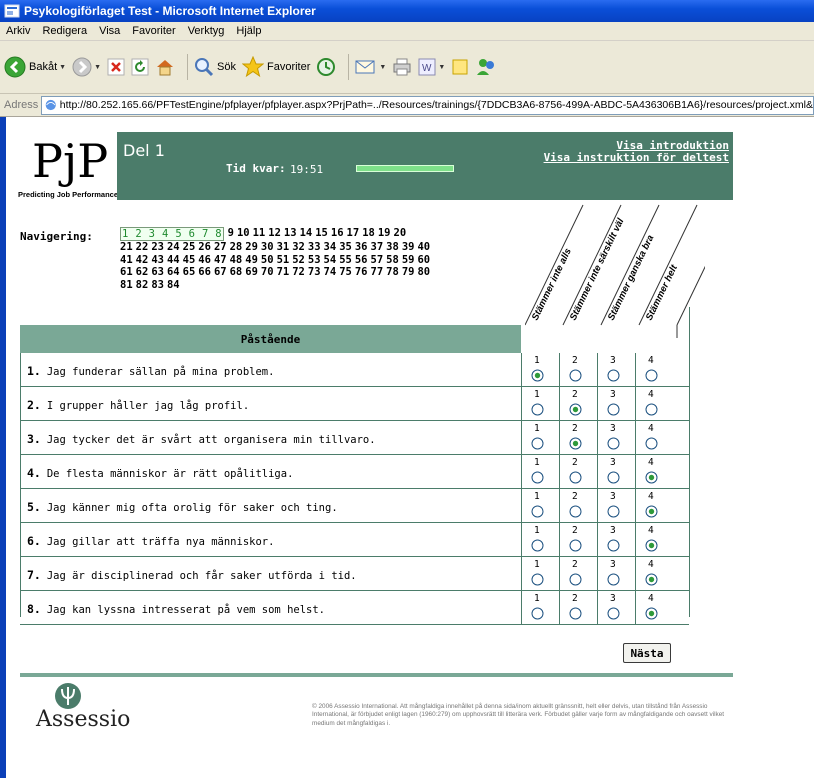 Image resolution: width=814 pixels, height=778 pixels. Describe the element at coordinates (408, 247) in the screenshot. I see `nav-item: 39` at that location.